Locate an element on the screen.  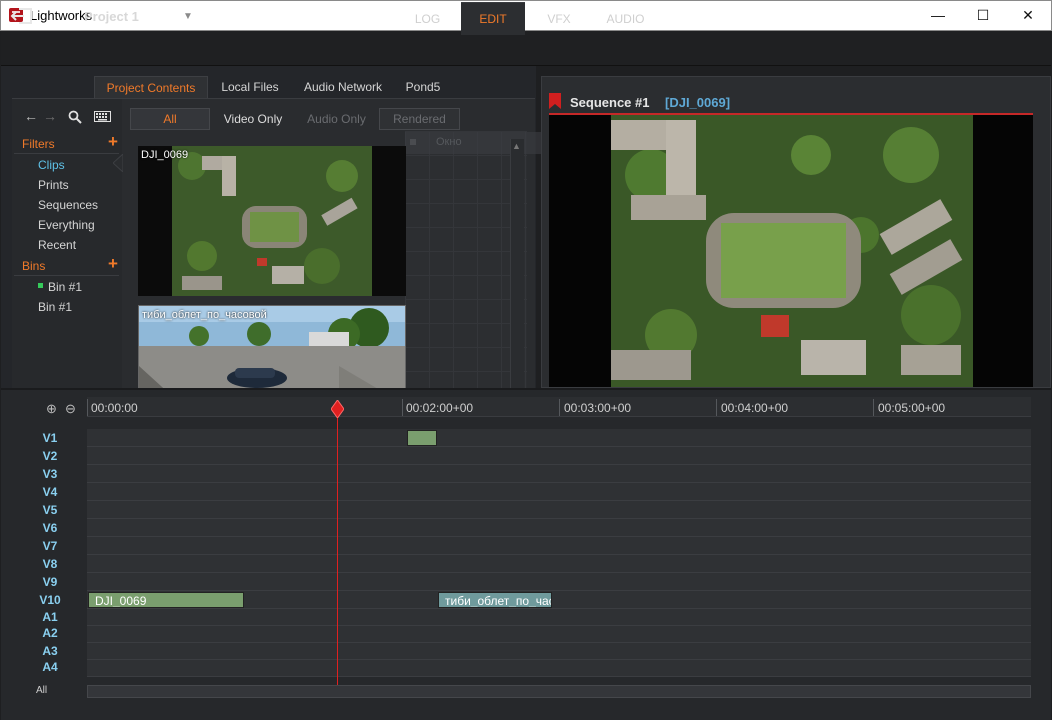
clip-thumbnail: DJI_0069 is located at coordinates (272, 221).